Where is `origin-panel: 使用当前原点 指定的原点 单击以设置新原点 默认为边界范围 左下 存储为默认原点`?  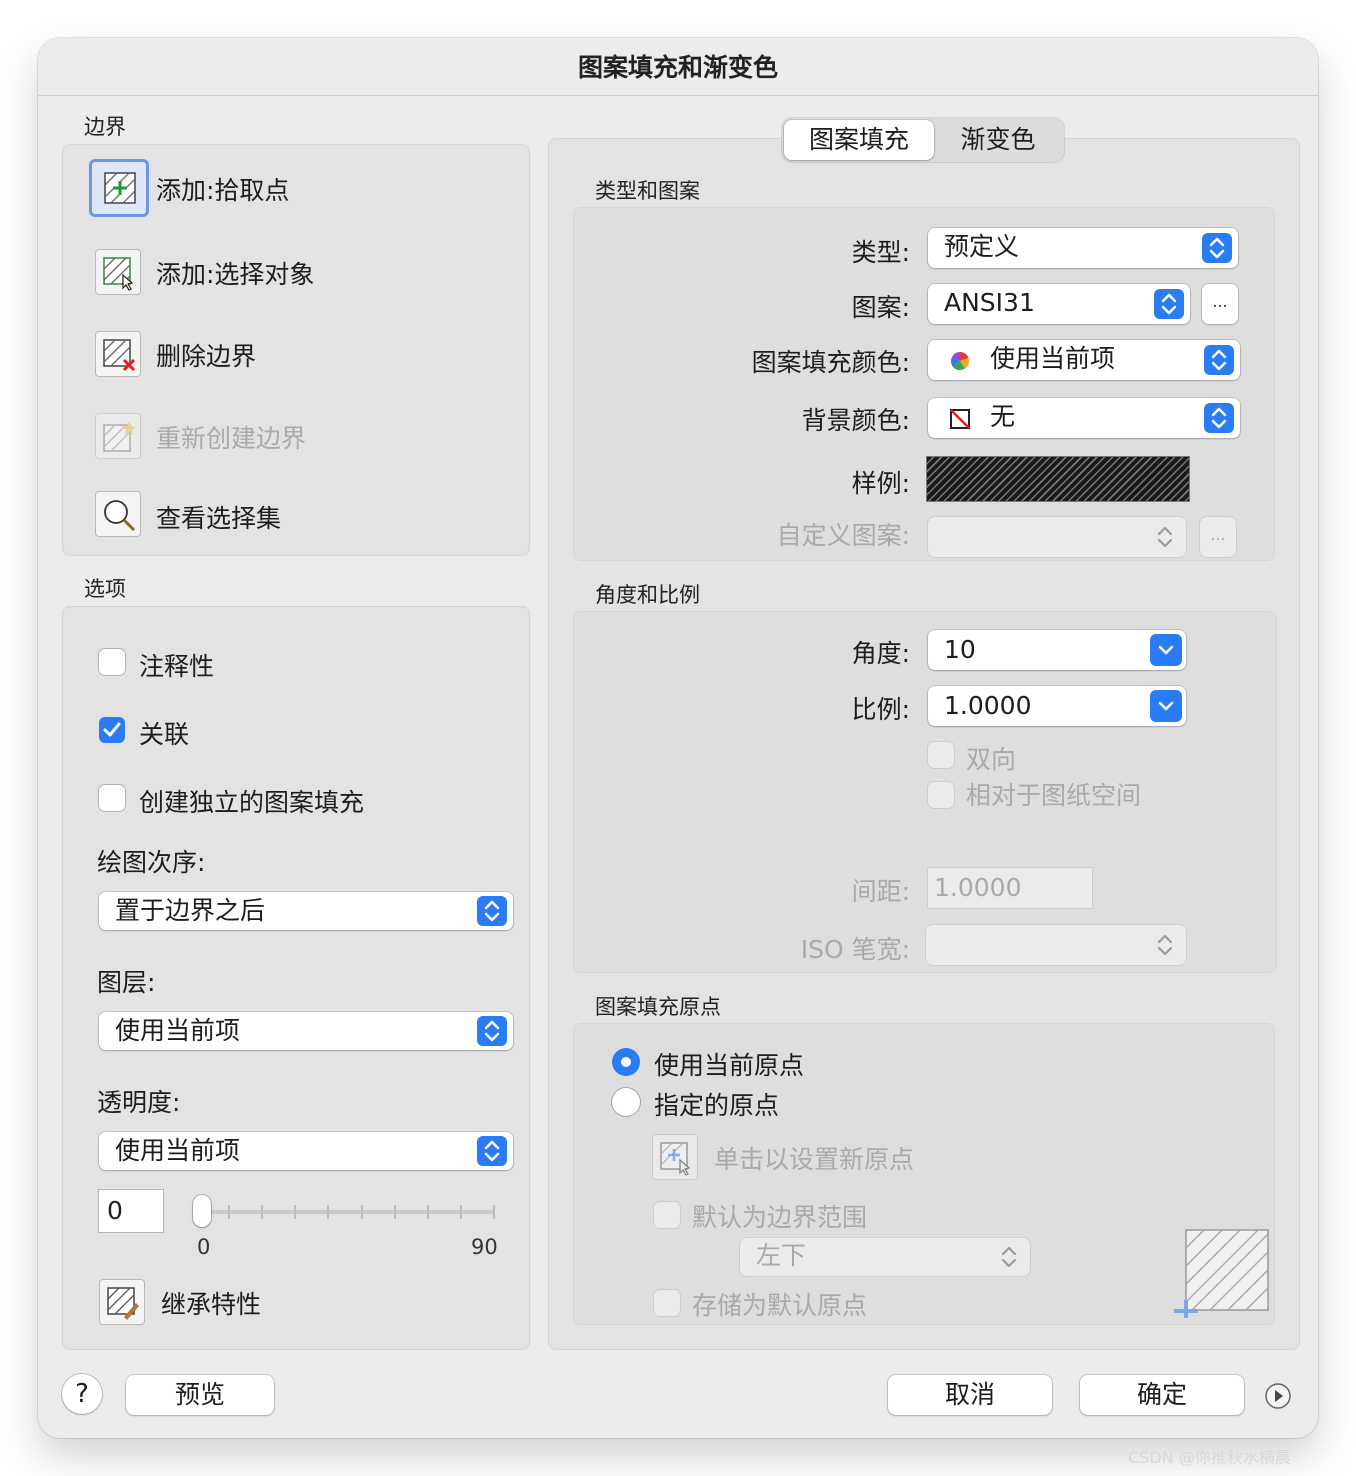
origin-panel: 使用当前原点 指定的原点 单击以设置新原点 默认为边界范围 左下 存储为默认原点 is located at coordinates (924, 1174).